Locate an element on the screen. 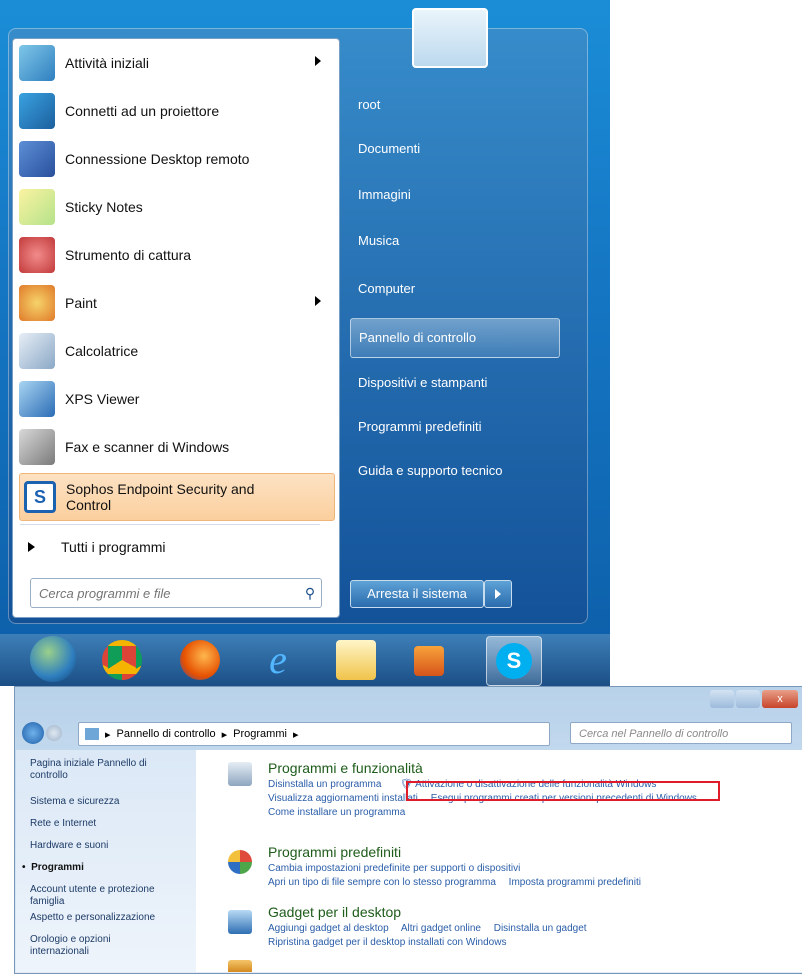 The width and height of the screenshot is (802, 974). sidebar-home-link: Pagina iniziale Pannello di controllo is located at coordinates (105, 770).